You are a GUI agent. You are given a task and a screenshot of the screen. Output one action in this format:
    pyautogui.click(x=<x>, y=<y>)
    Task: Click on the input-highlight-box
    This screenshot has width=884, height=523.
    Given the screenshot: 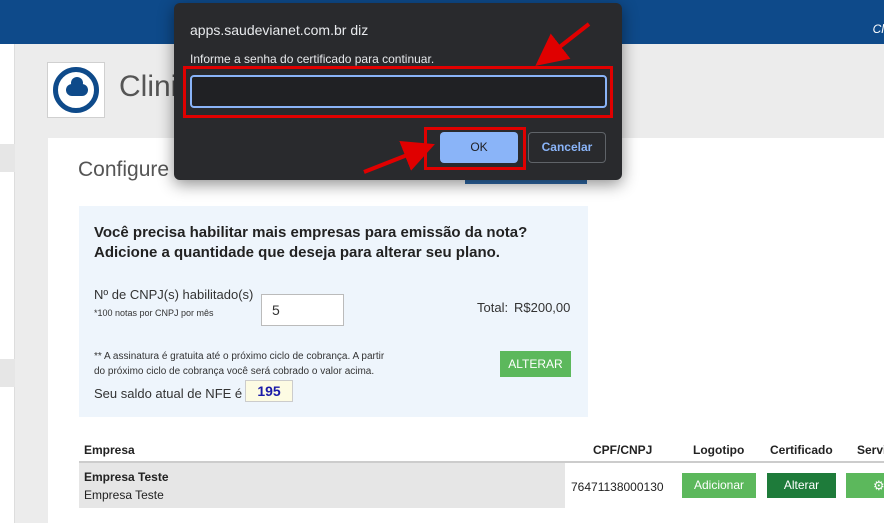 What is the action you would take?
    pyautogui.click(x=398, y=92)
    